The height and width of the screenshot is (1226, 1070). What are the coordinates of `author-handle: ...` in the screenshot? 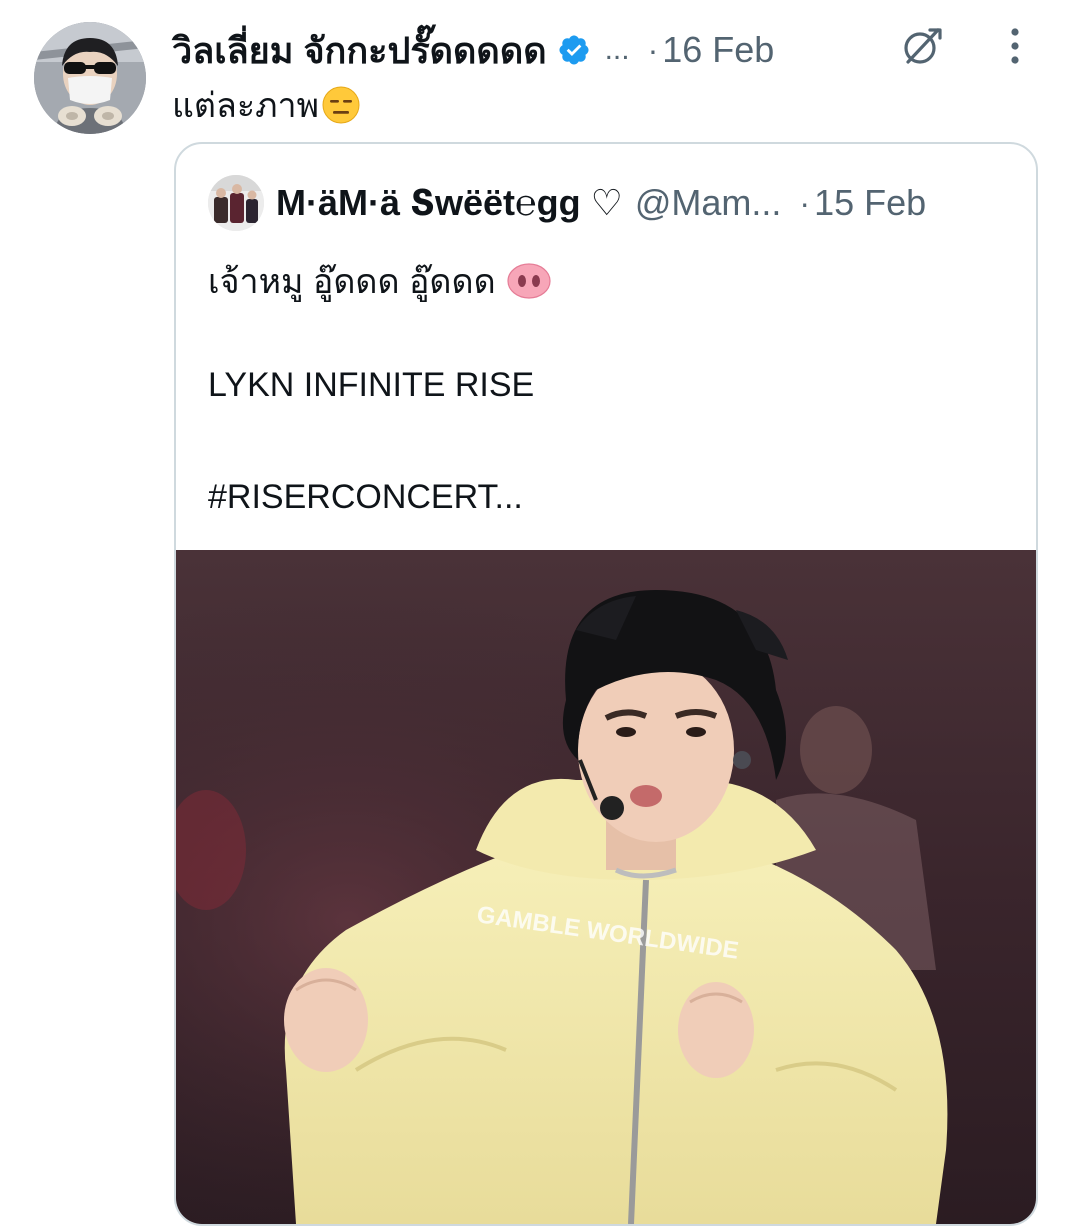 It's located at (617, 50).